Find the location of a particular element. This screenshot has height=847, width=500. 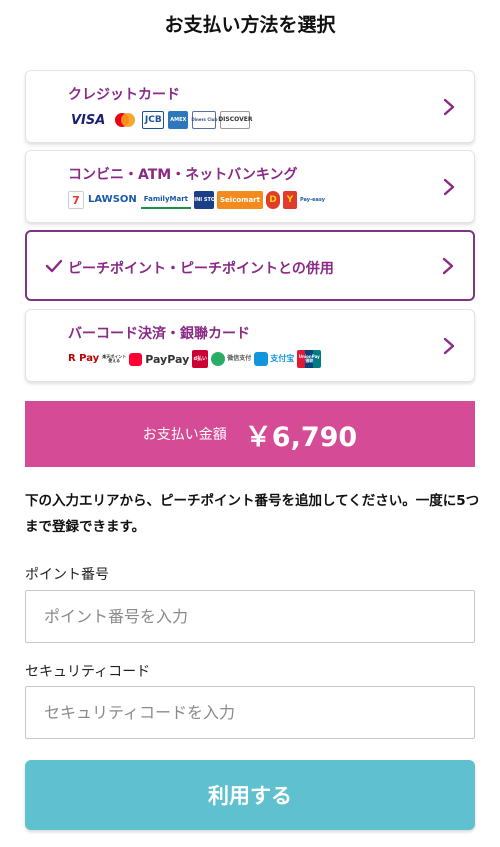

daily-yamazaki-logo: D is located at coordinates (272, 200).